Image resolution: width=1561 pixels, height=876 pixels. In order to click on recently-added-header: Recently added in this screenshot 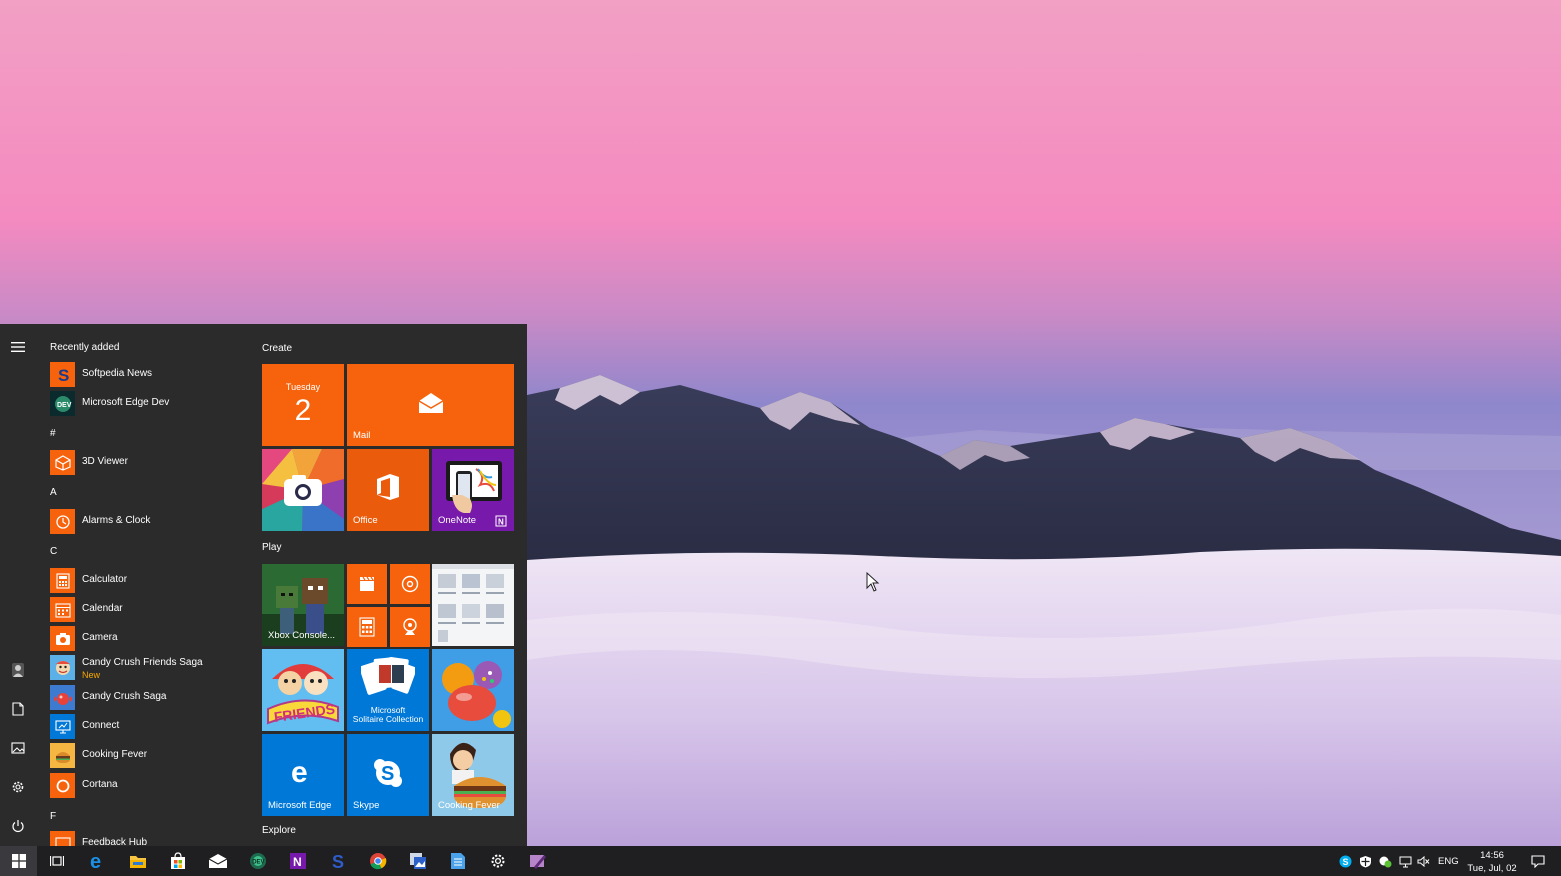, I will do `click(85, 347)`.